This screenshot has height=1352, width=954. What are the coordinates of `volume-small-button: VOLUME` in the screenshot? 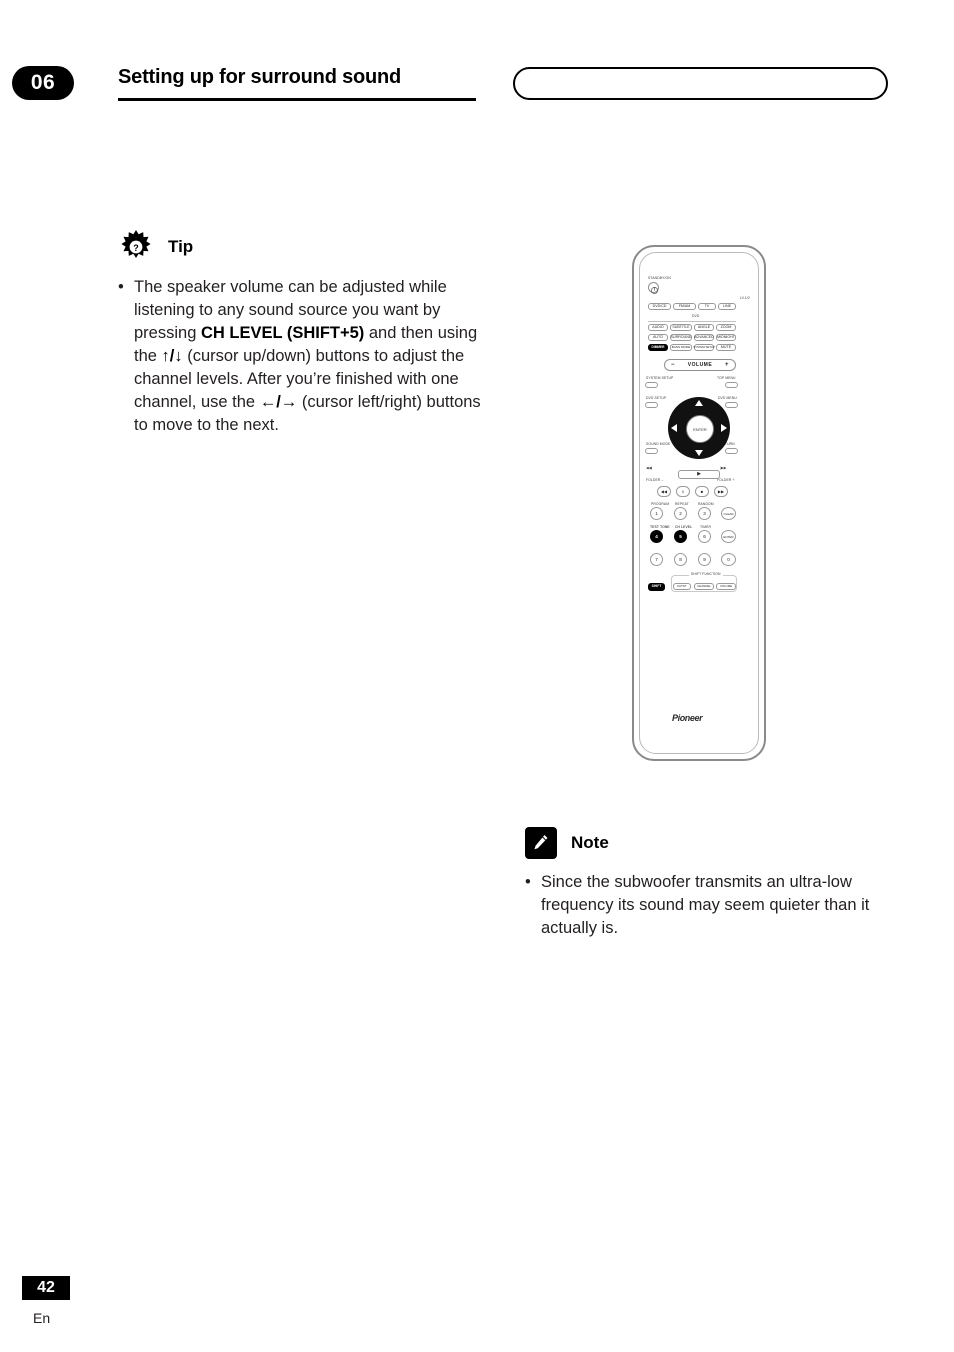 It's located at (726, 586).